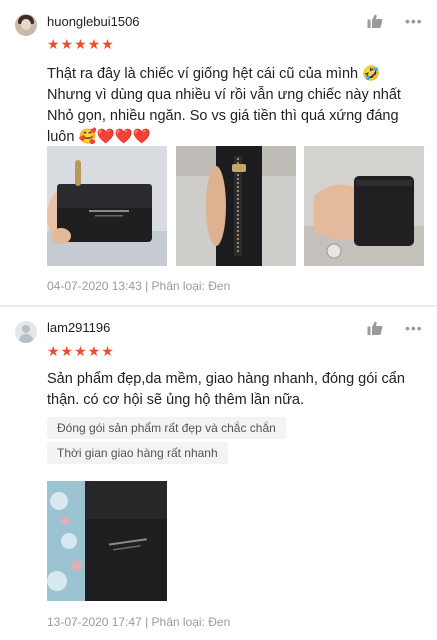 This screenshot has width=437, height=640. What do you see at coordinates (78, 327) in the screenshot?
I see `review-username: lam291196` at bounding box center [78, 327].